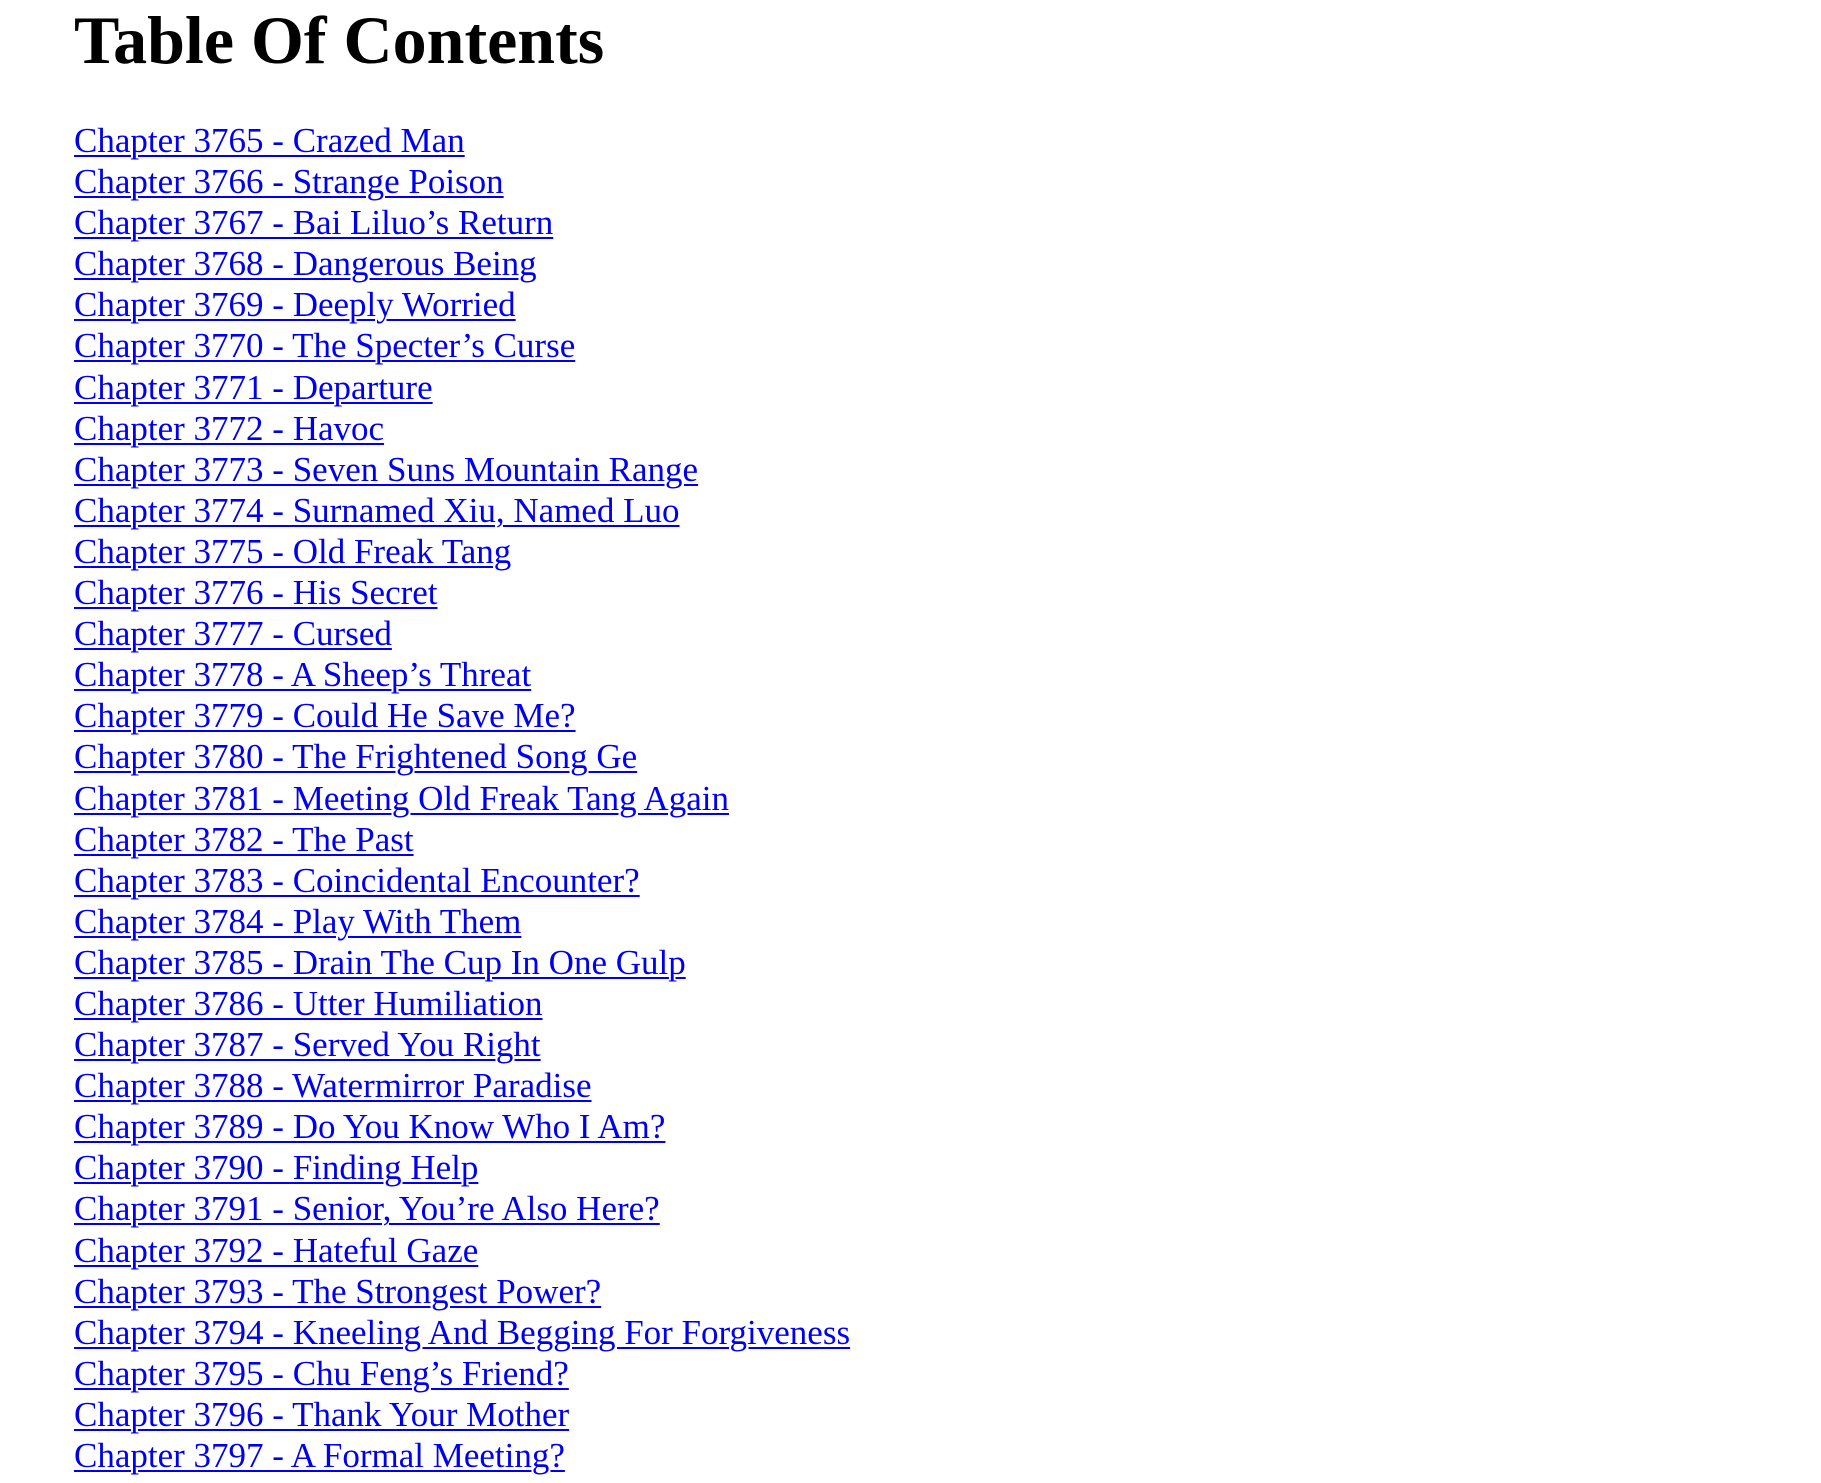 Image resolution: width=1821 pixels, height=1483 pixels. I want to click on list-item: Chapter 3788 - Watermirror Paradise, so click(462, 1085).